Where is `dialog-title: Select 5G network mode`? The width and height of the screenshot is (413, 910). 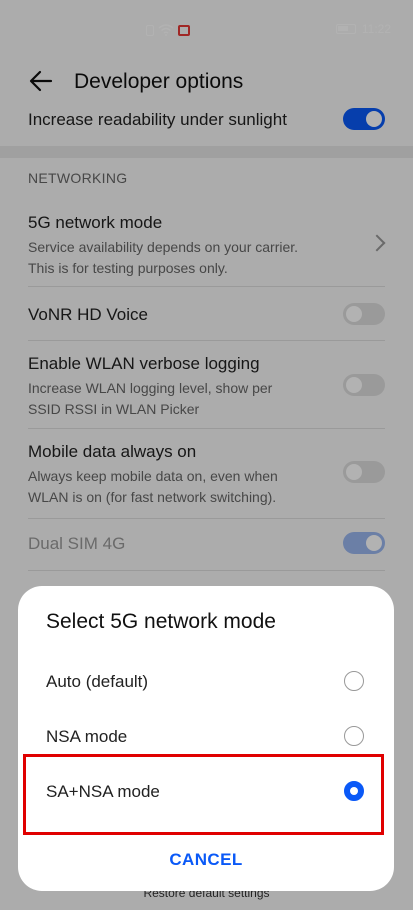
dialog-title: Select 5G network mode is located at coordinates (161, 621).